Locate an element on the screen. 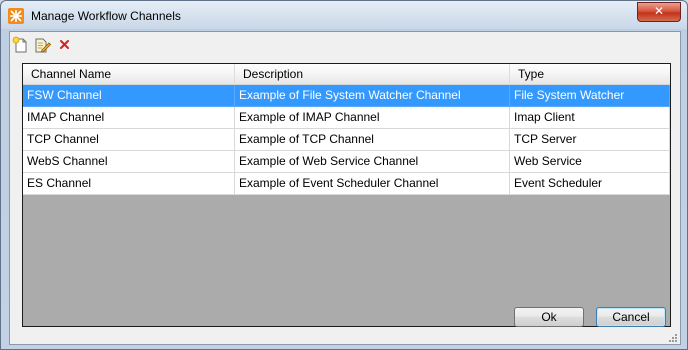  channel-name-cell: IMAP Channel is located at coordinates (129, 118).